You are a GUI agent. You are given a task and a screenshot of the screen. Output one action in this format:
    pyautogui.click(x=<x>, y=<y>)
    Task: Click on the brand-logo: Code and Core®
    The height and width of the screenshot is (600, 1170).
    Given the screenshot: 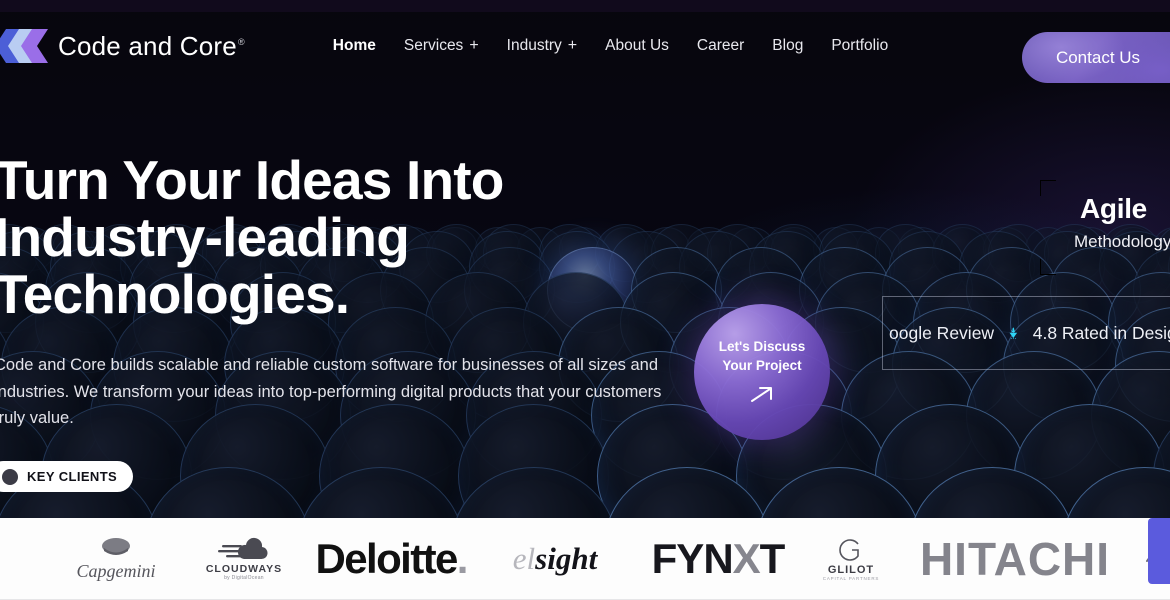 What is the action you would take?
    pyautogui.click(x=122, y=46)
    